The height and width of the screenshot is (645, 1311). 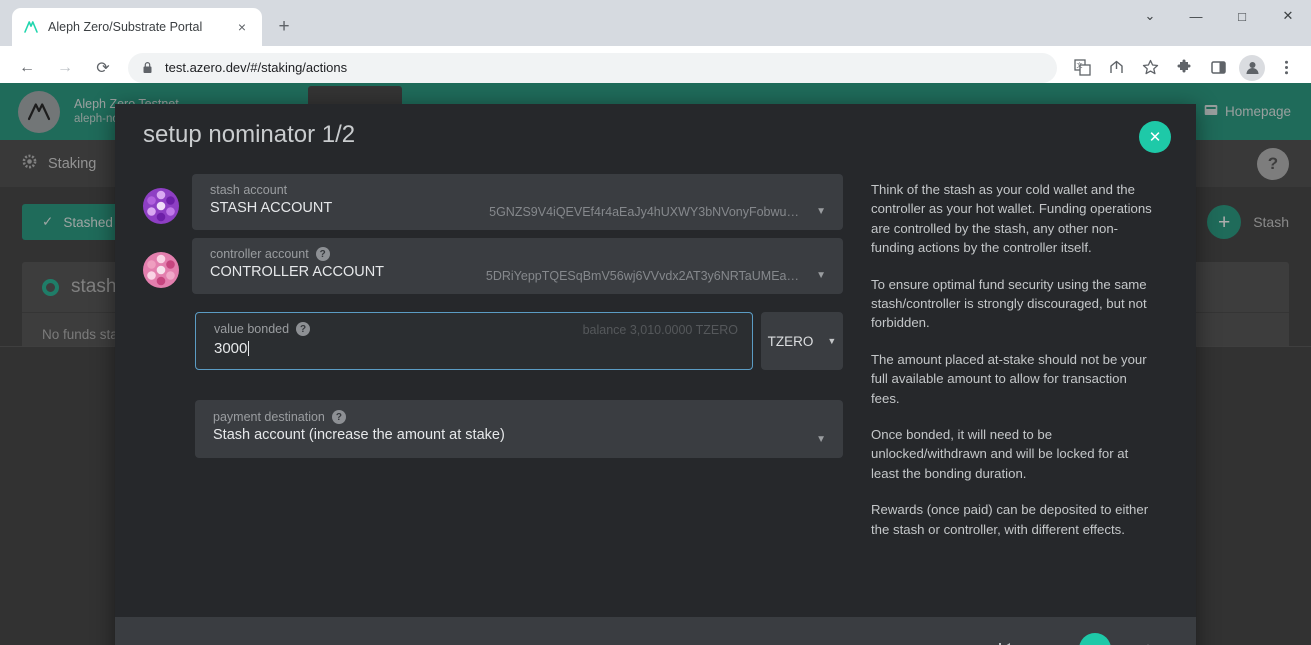 I want to click on unit-selector: TZERO ▼, so click(x=802, y=341).